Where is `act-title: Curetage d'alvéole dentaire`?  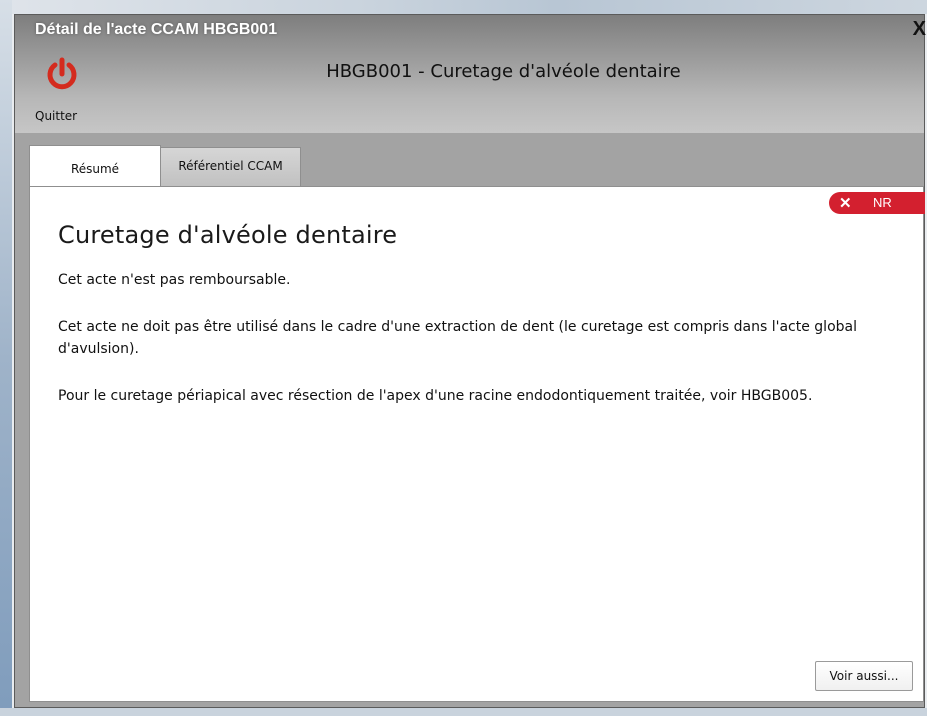 act-title: Curetage d'alvéole dentaire is located at coordinates (228, 235).